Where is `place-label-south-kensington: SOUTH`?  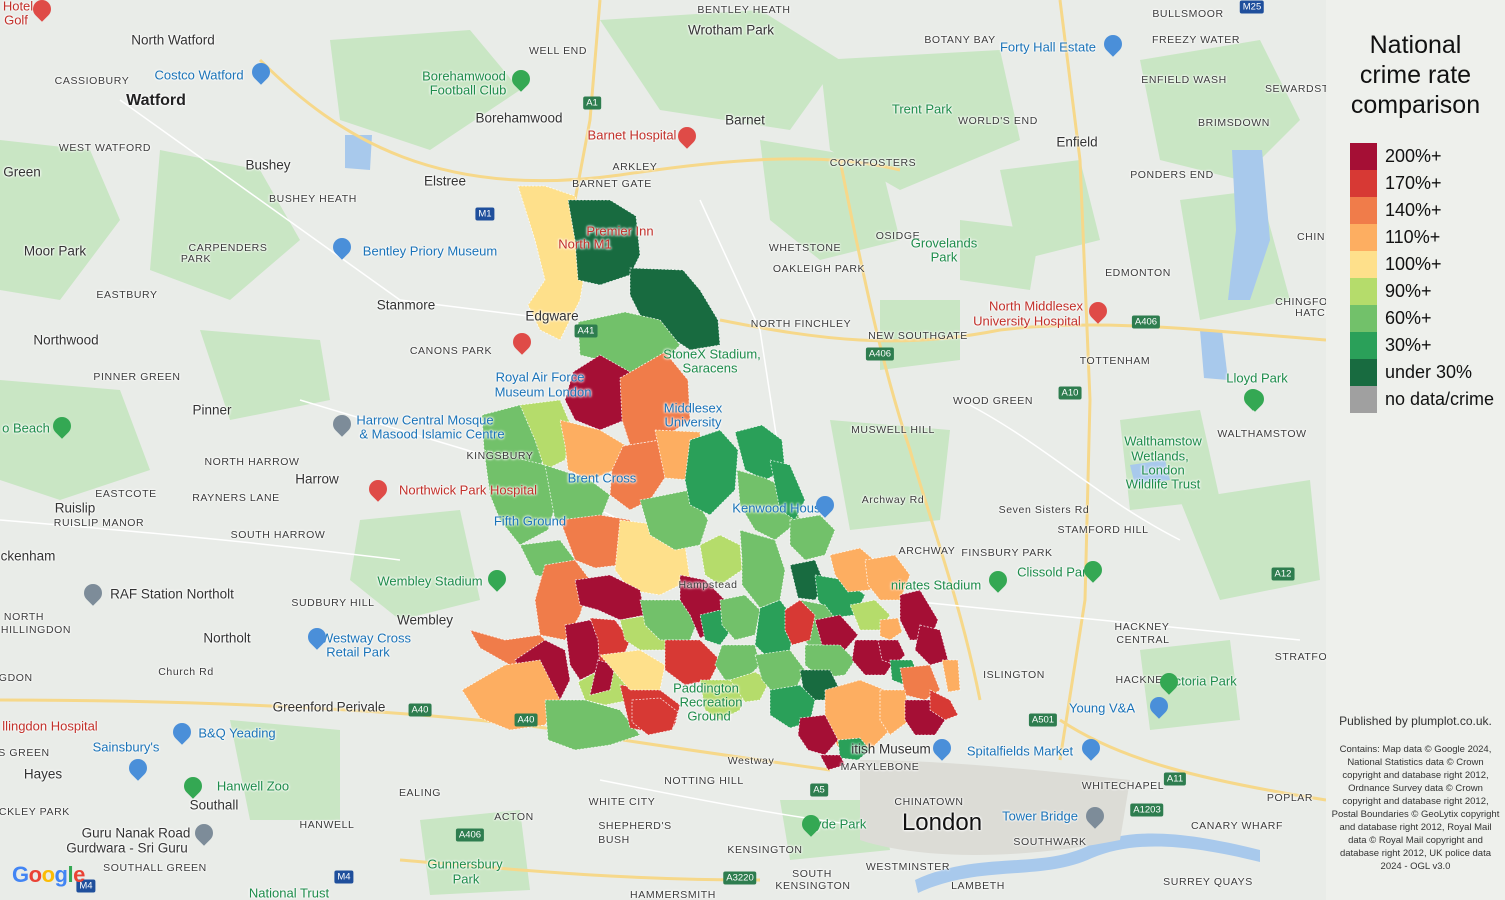 place-label-south-kensington: SOUTH is located at coordinates (812, 874).